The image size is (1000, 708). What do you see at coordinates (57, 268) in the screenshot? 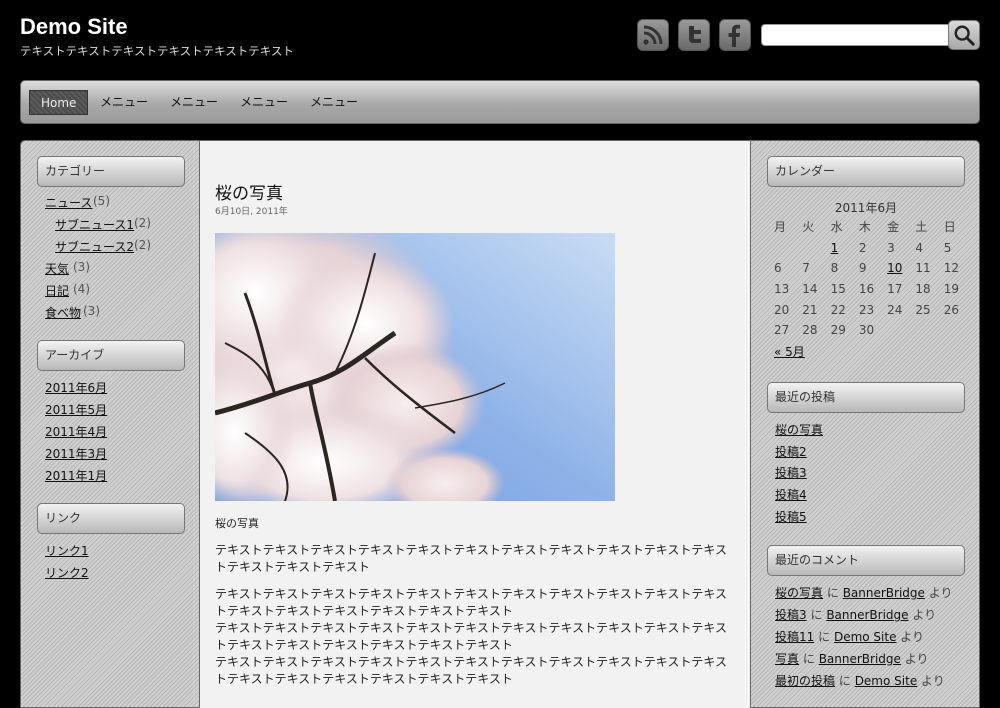
I see `category-link: 天気` at bounding box center [57, 268].